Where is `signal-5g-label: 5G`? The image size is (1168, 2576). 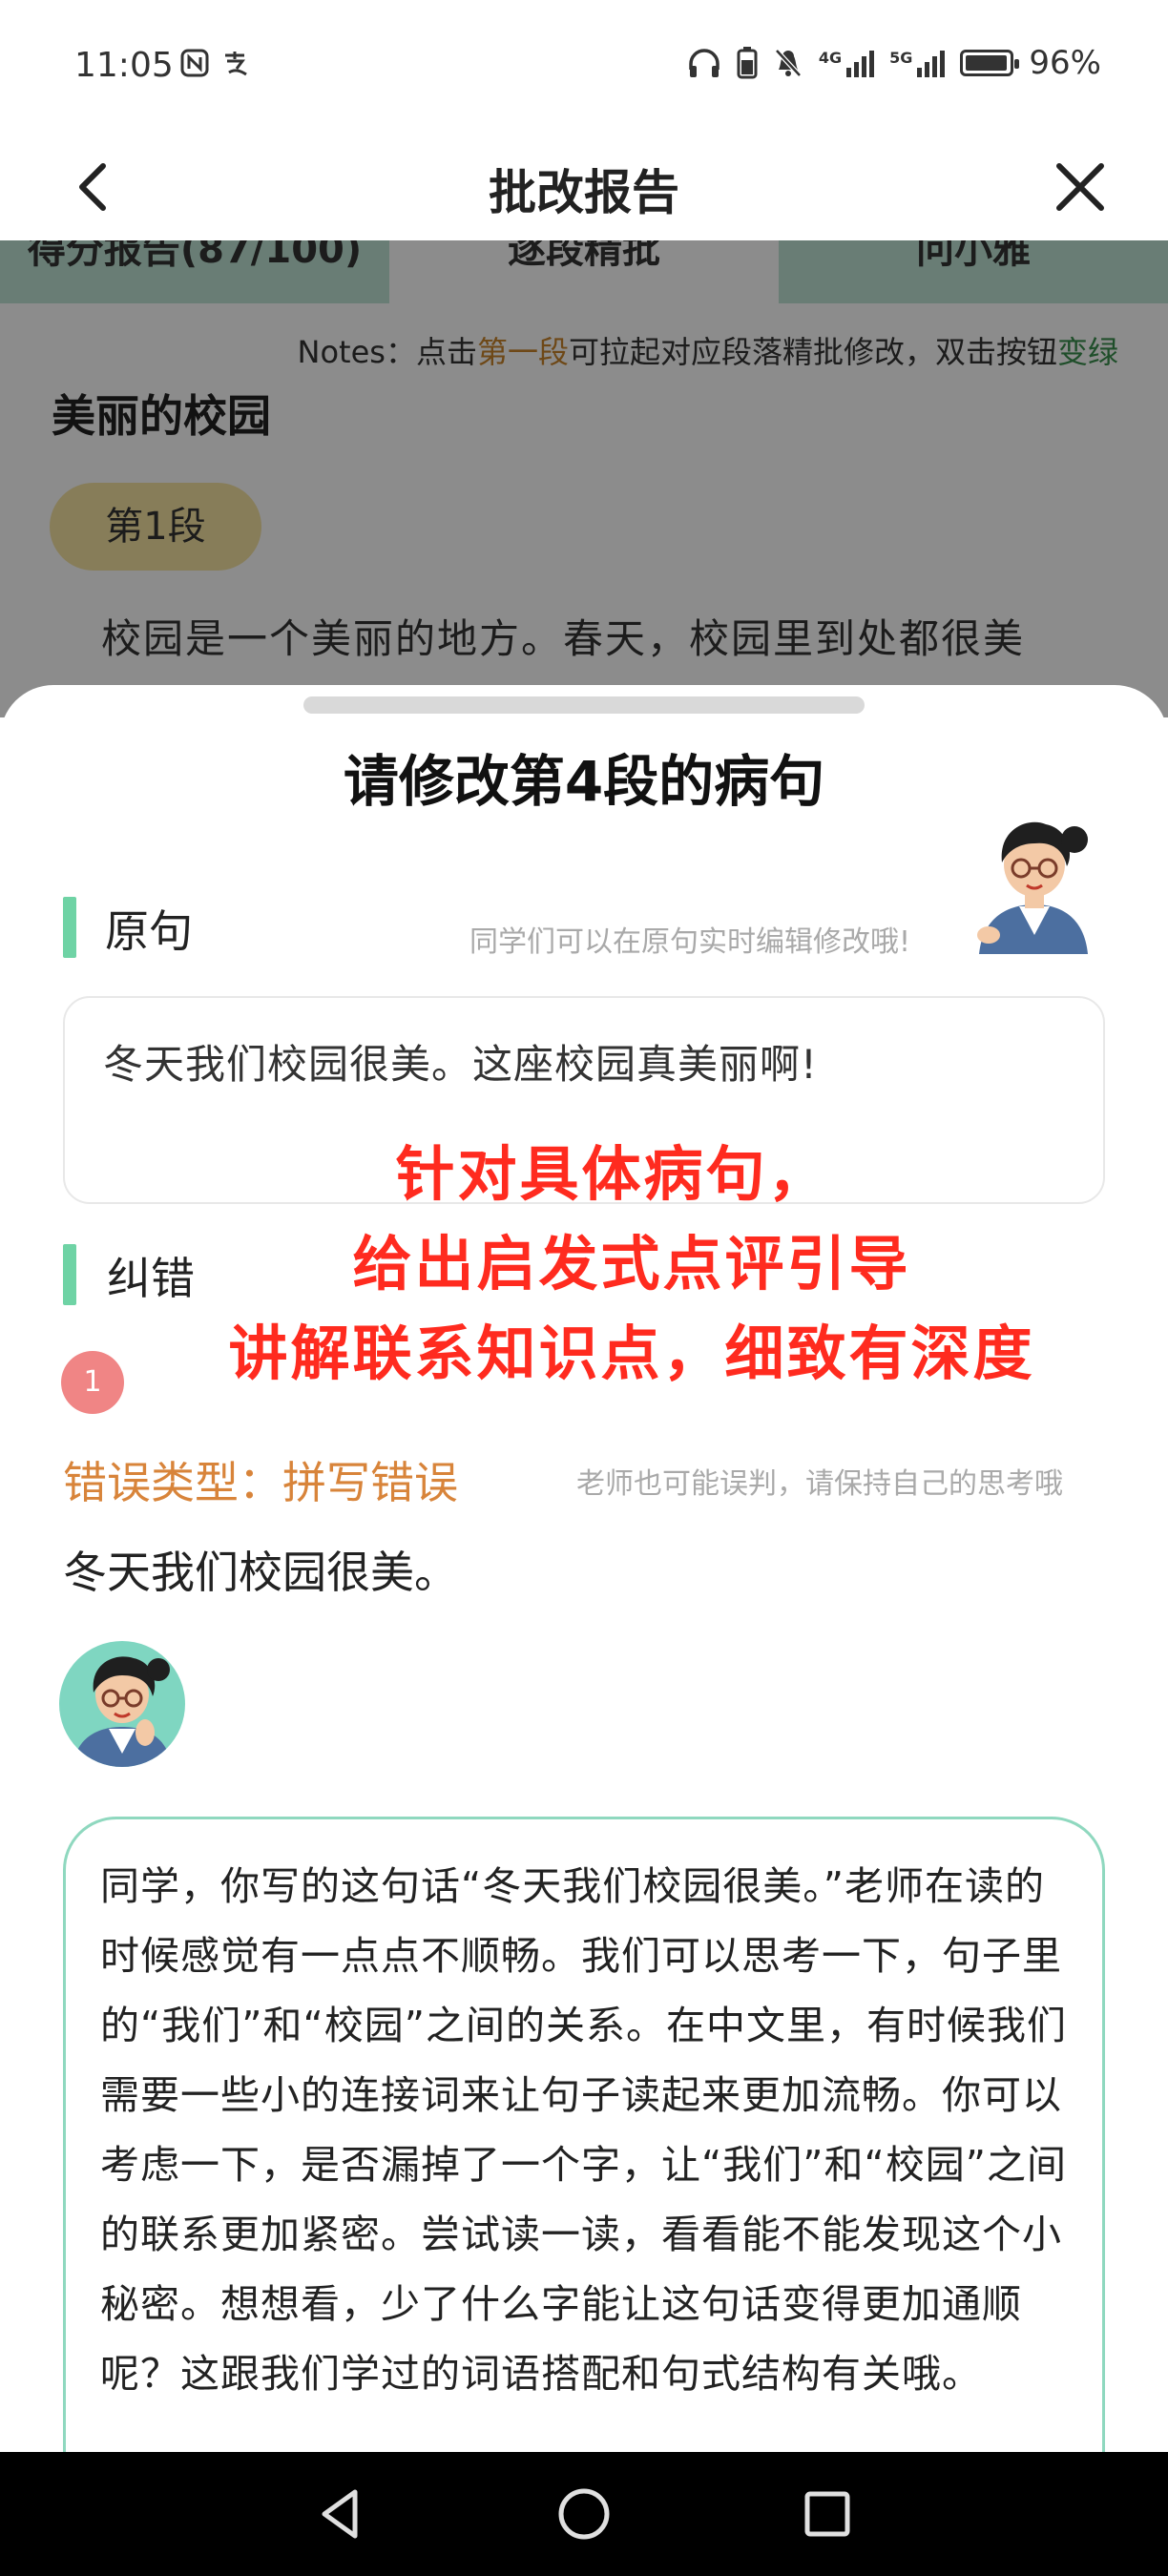
signal-5g-label: 5G is located at coordinates (901, 58).